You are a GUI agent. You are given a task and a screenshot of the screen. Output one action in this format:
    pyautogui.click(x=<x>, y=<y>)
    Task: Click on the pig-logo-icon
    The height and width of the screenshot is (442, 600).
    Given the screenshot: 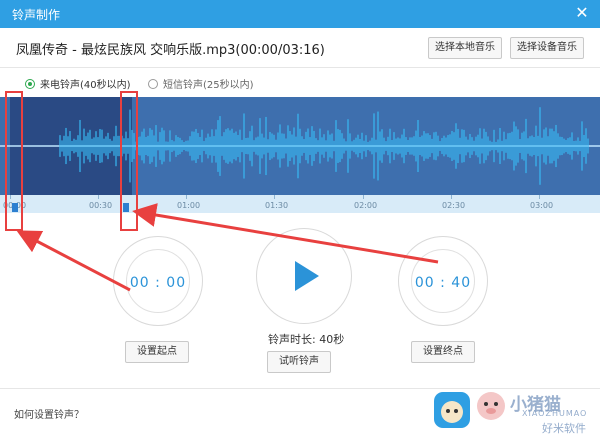 What is the action you would take?
    pyautogui.click(x=491, y=406)
    